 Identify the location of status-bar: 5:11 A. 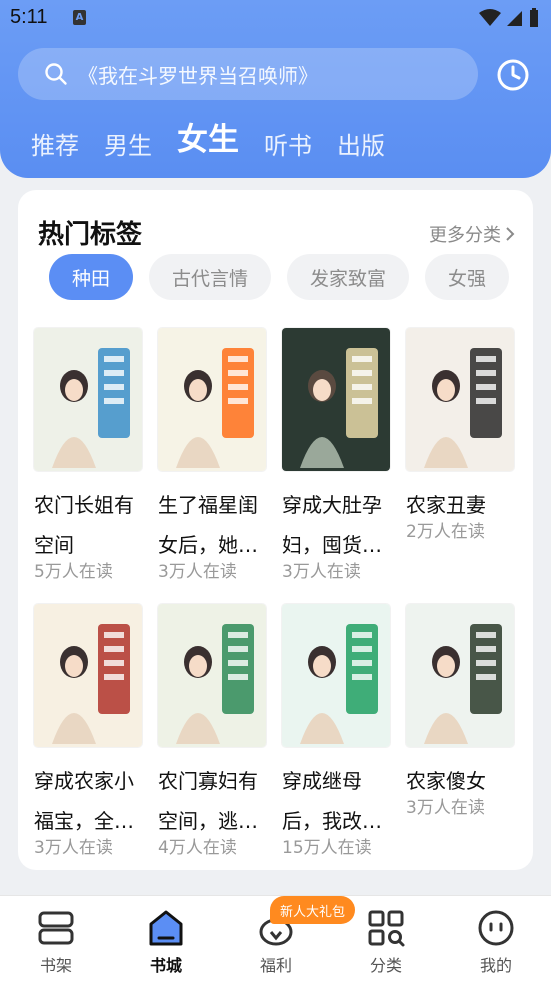
(275, 19).